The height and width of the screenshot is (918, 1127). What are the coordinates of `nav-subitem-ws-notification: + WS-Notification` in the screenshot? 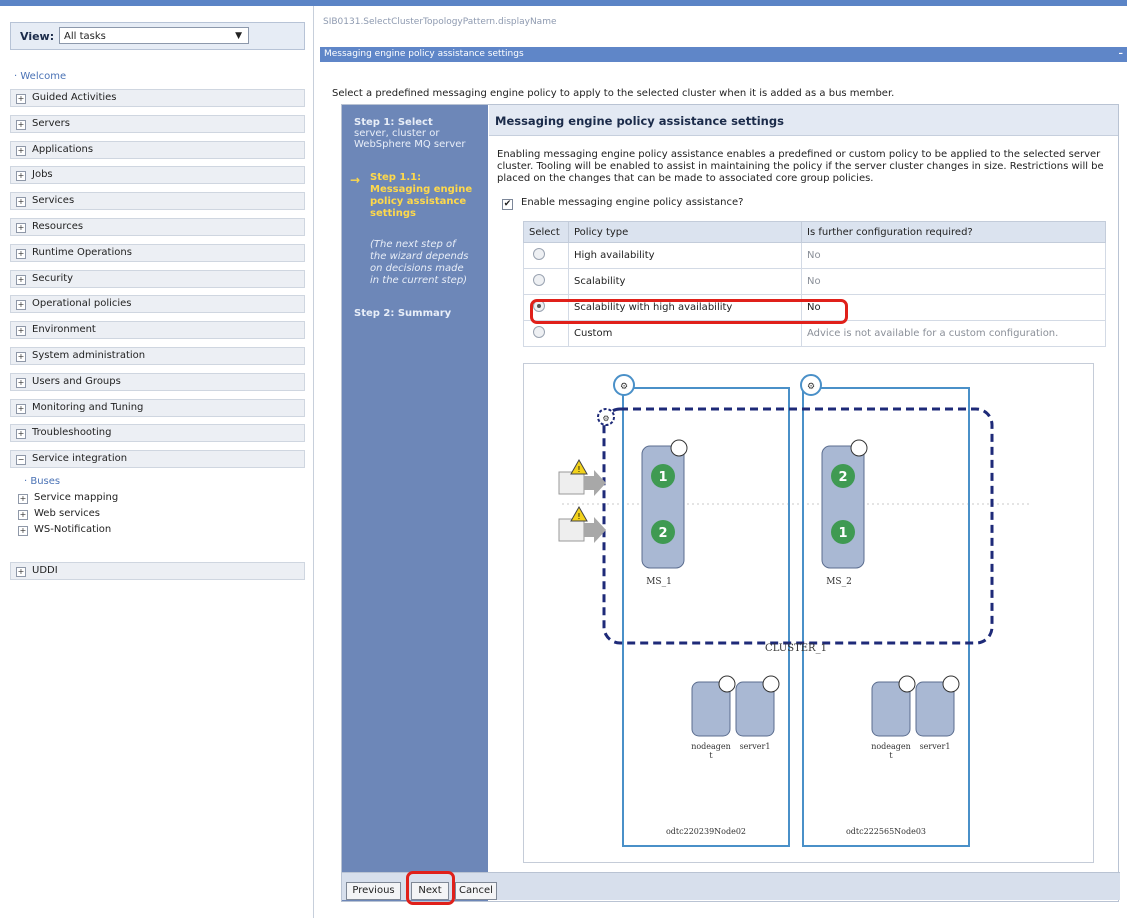 It's located at (64, 530).